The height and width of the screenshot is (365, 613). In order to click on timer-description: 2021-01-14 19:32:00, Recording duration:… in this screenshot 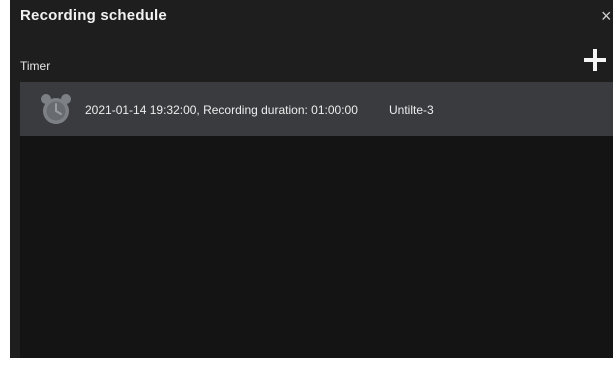, I will do `click(221, 110)`.